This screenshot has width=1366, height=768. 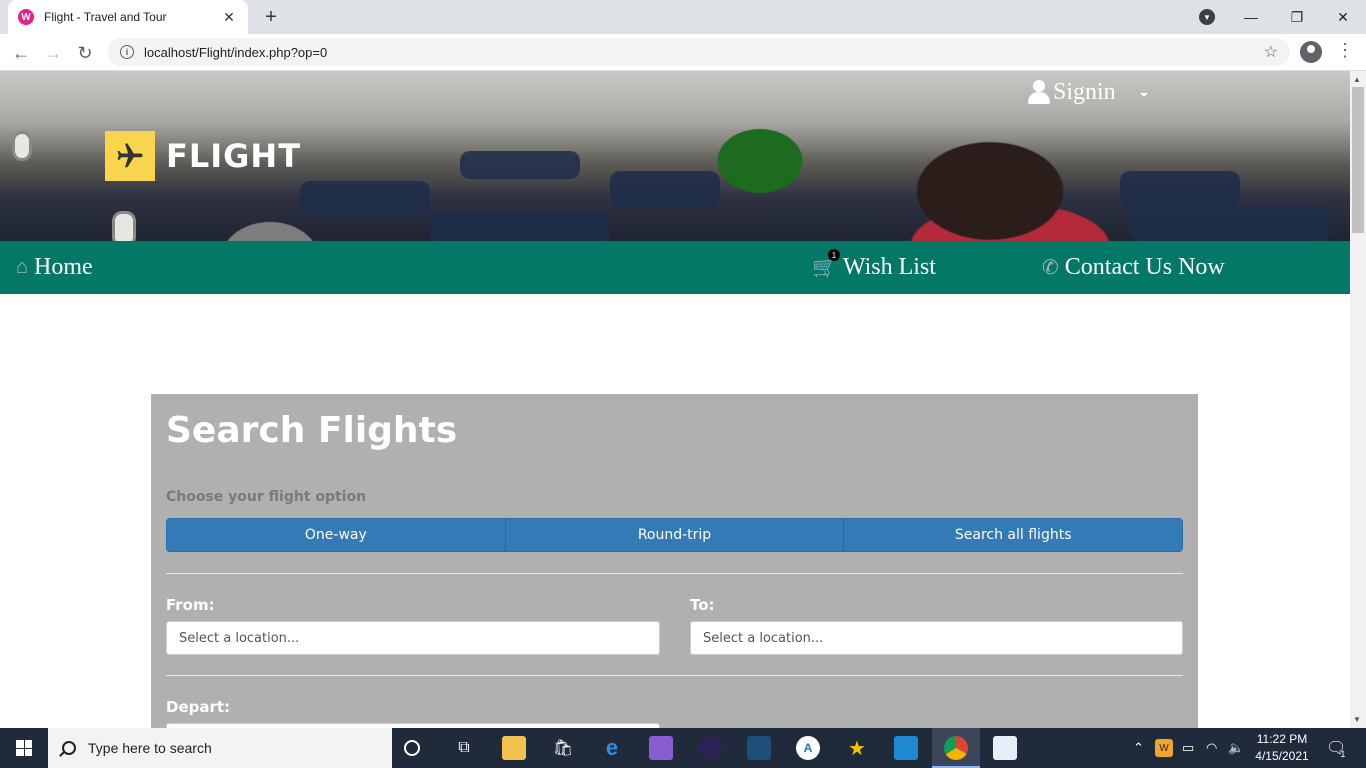 I want to click on taskbar-search-box: Type here to search, so click(x=220, y=748).